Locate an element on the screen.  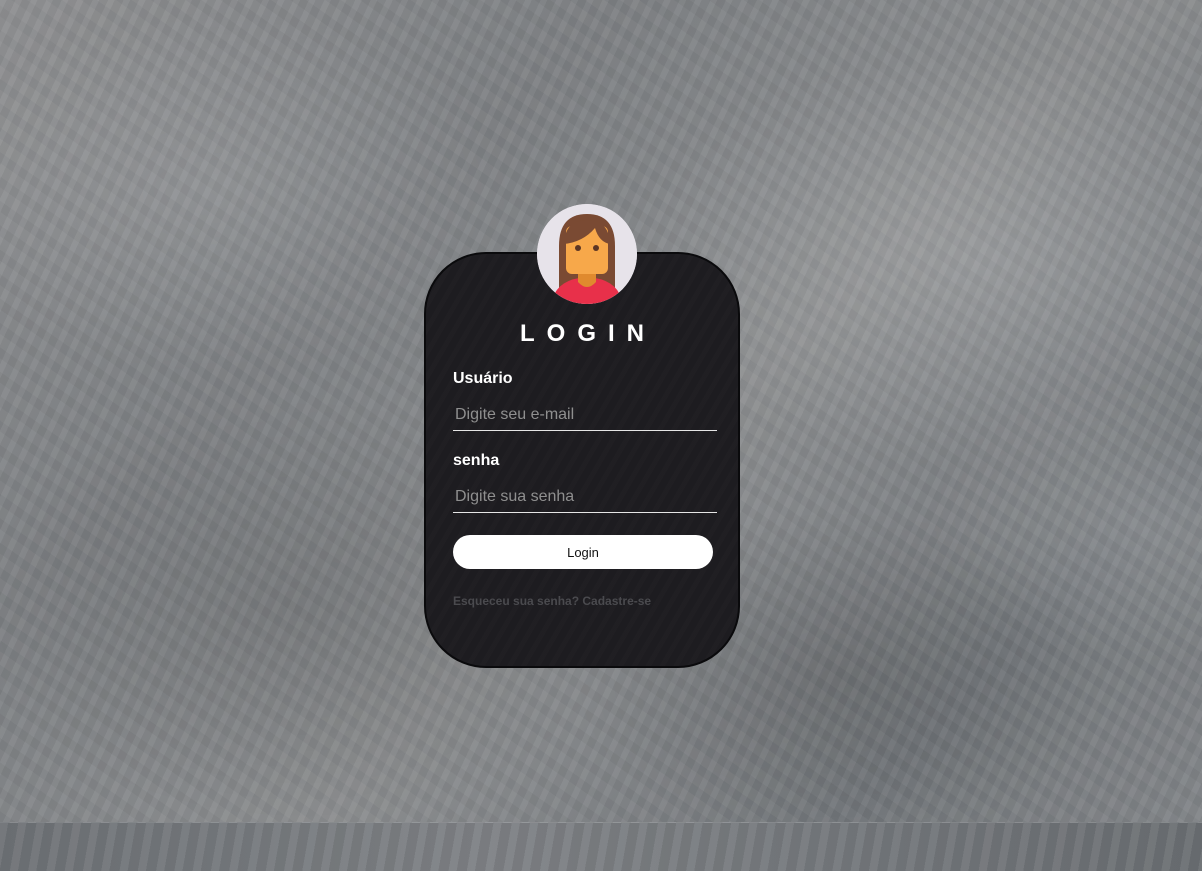
background-texture is located at coordinates (601, 846).